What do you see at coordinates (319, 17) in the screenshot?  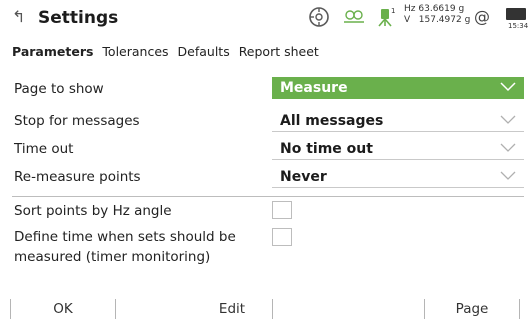 I see `target-icon` at bounding box center [319, 17].